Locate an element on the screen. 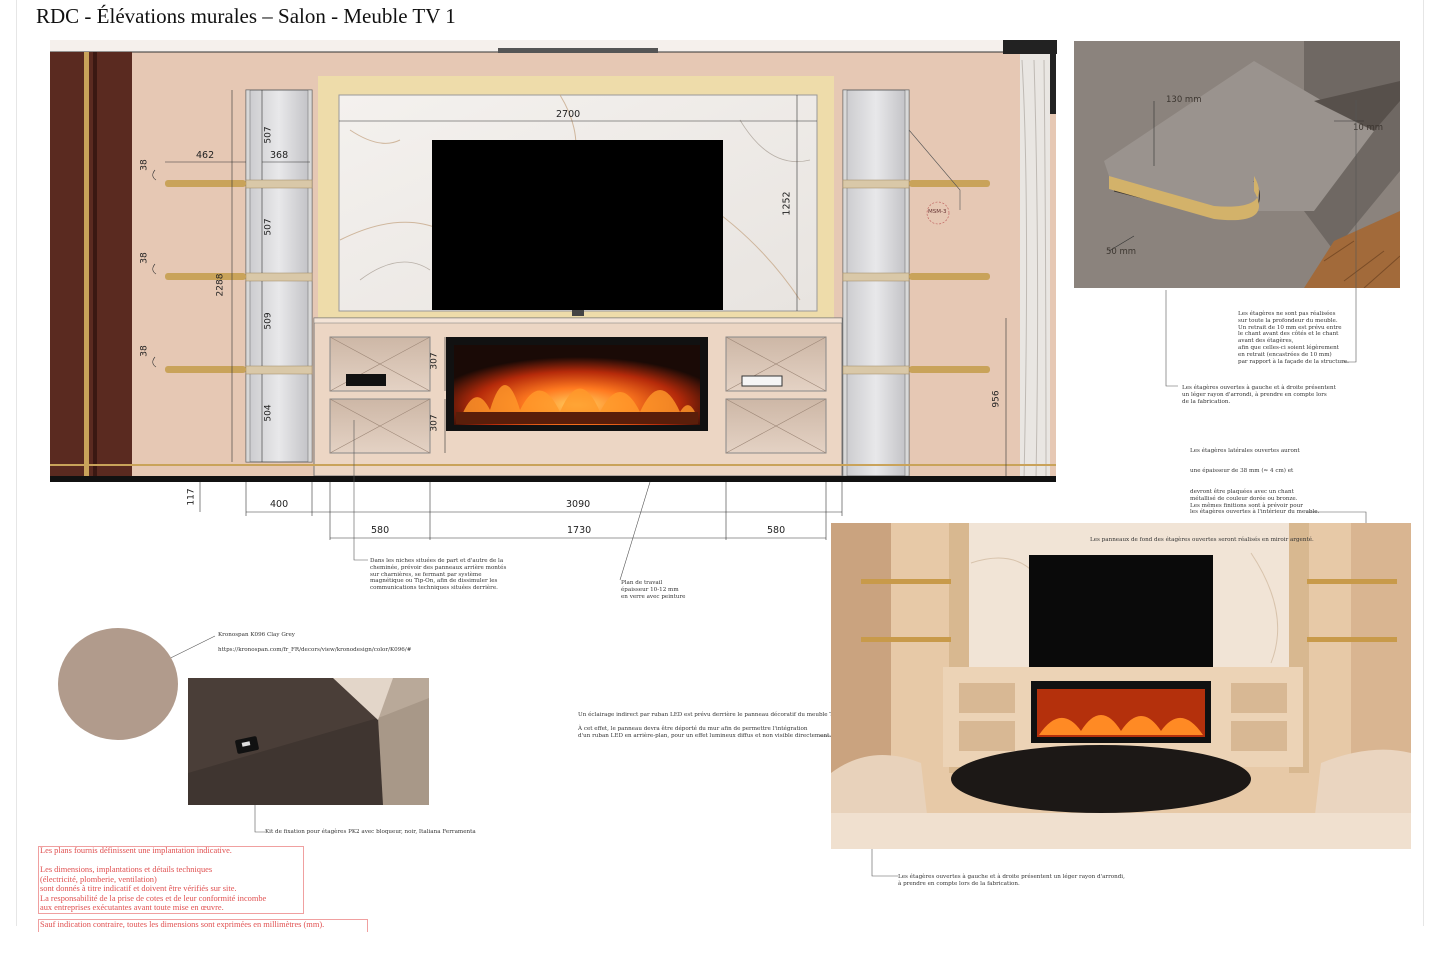 The width and height of the screenshot is (1440, 960). fixing-kit-photo is located at coordinates (308, 741).